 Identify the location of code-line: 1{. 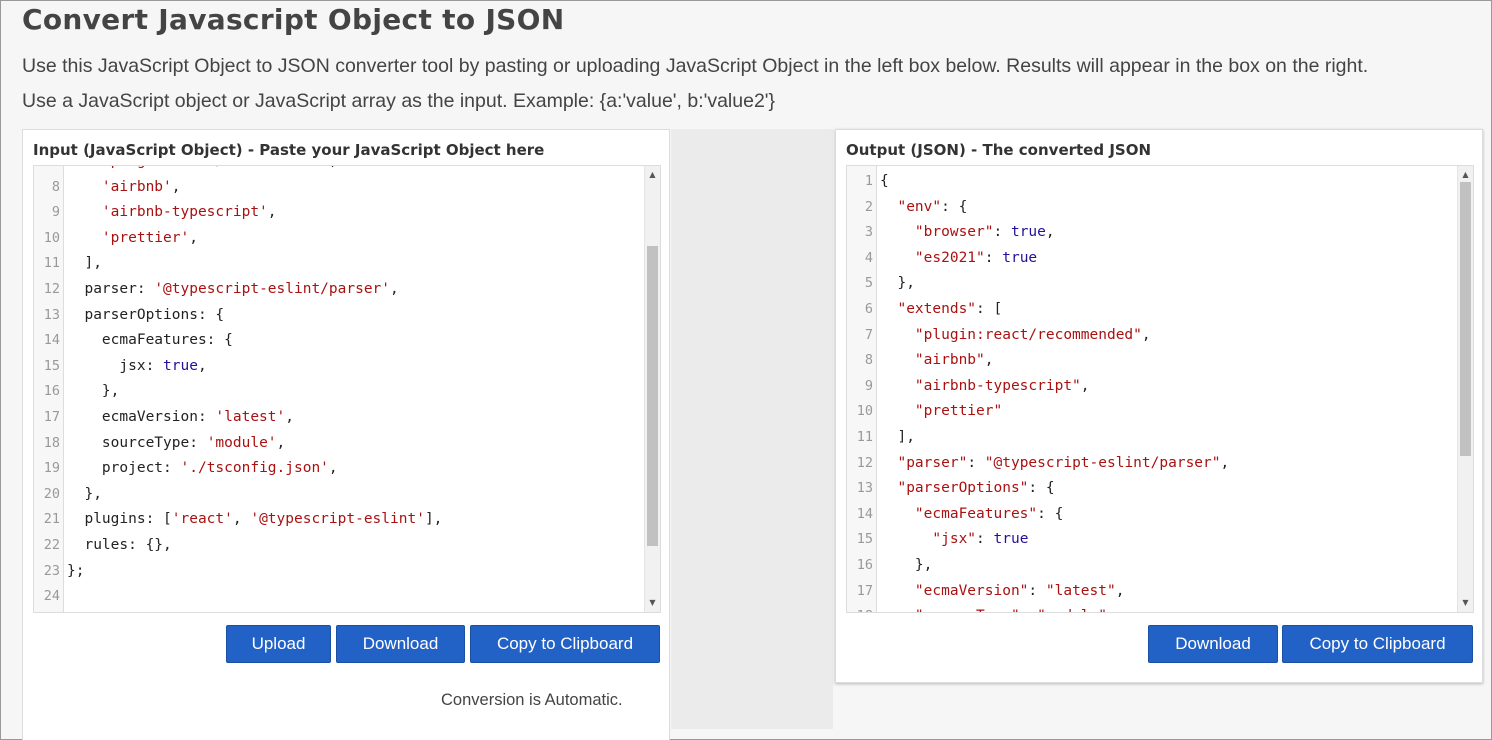
(1152, 182).